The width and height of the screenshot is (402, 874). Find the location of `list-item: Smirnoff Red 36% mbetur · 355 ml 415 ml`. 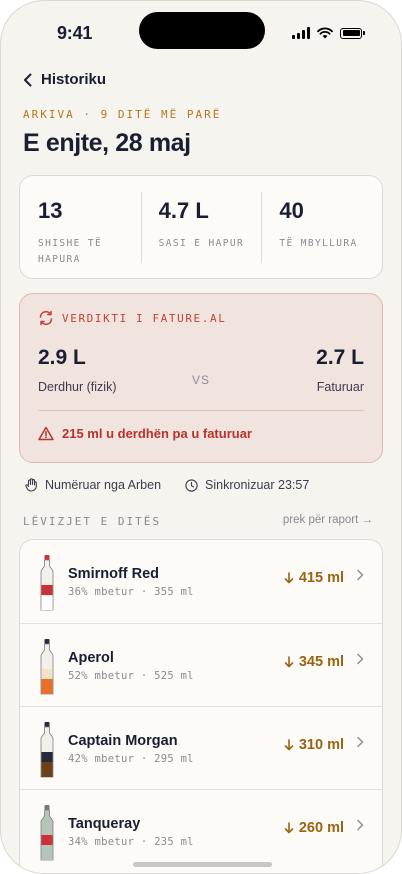

list-item: Smirnoff Red 36% mbetur · 355 ml 415 ml is located at coordinates (201, 581).